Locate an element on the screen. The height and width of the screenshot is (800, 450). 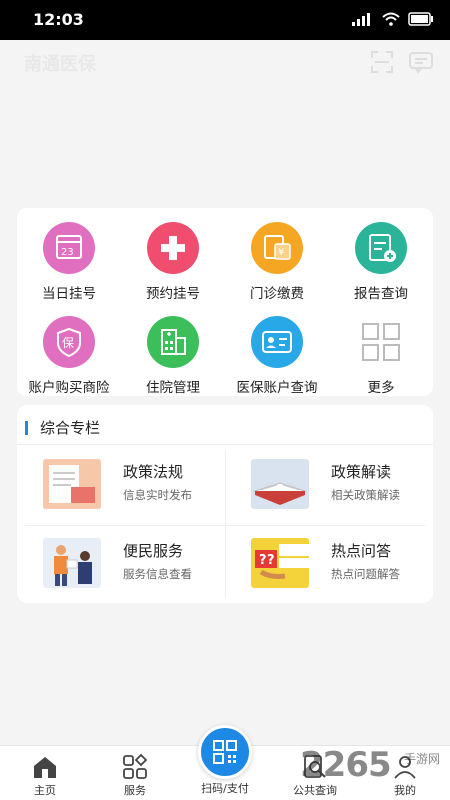
hospital-building-icon is located at coordinates (173, 342).